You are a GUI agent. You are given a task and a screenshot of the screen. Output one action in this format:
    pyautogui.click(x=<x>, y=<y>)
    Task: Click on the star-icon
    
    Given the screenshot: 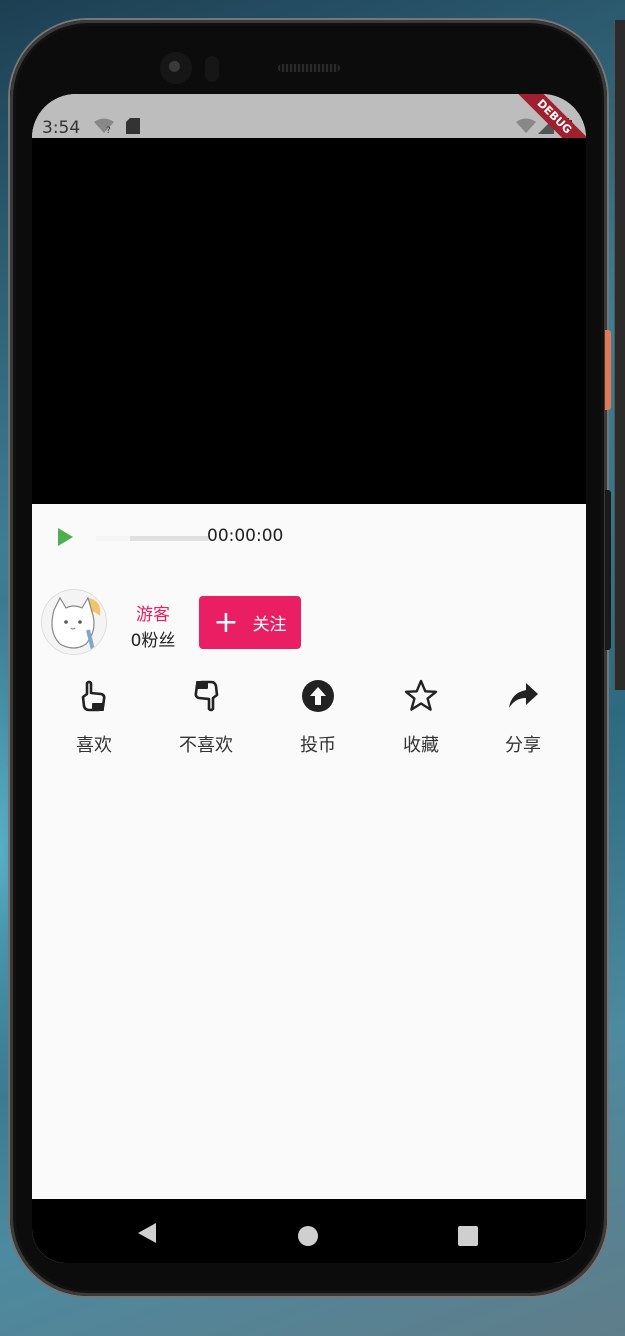 What is the action you would take?
    pyautogui.click(x=421, y=695)
    